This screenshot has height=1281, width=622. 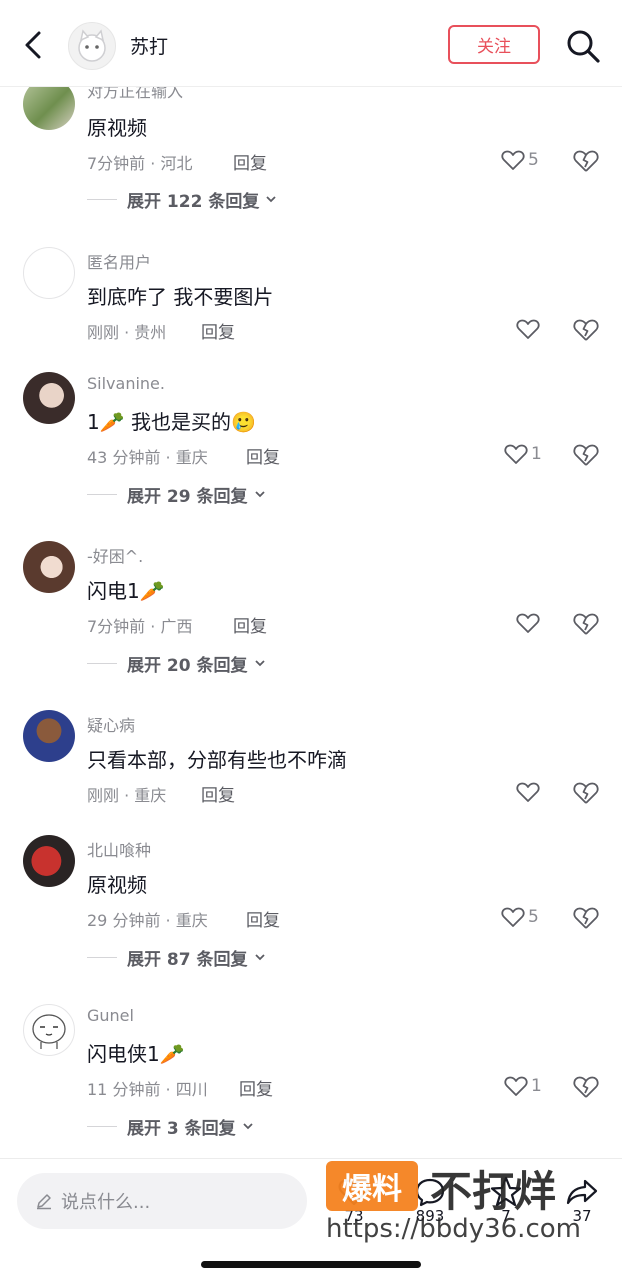 I want to click on comment-meta: 7分钟前 · 河北, so click(x=140, y=163).